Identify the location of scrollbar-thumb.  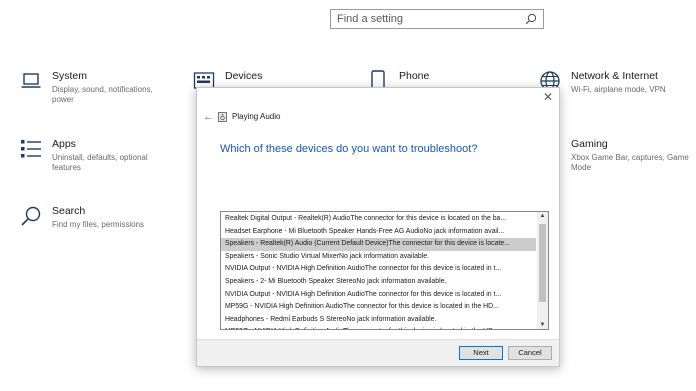
(542, 263).